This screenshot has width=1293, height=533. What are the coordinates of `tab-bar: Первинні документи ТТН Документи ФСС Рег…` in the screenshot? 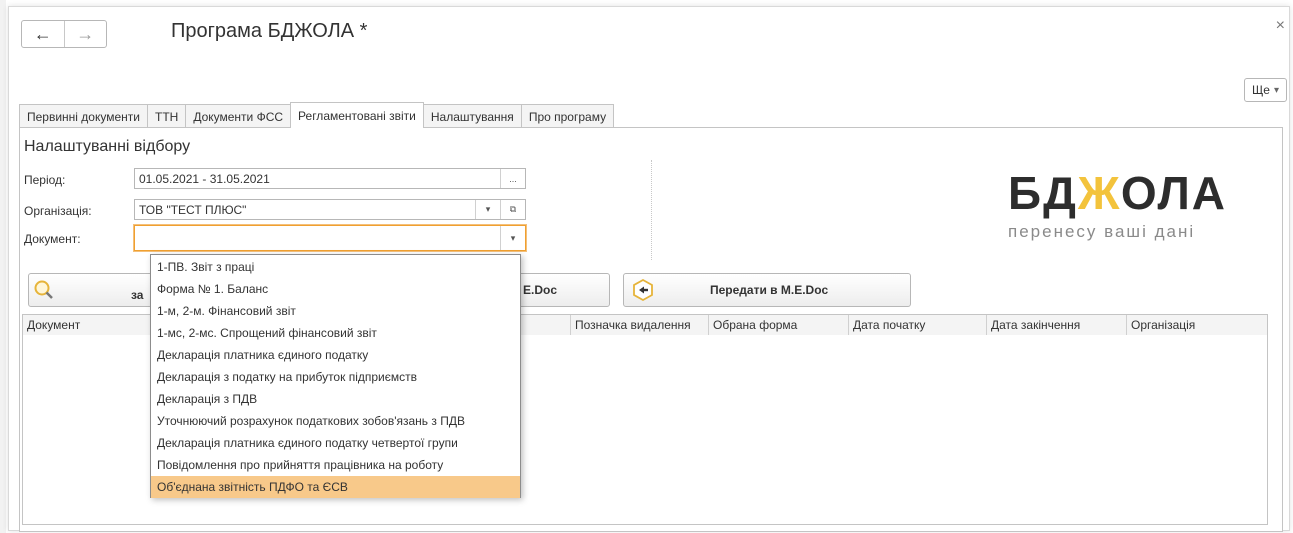 It's located at (317, 115).